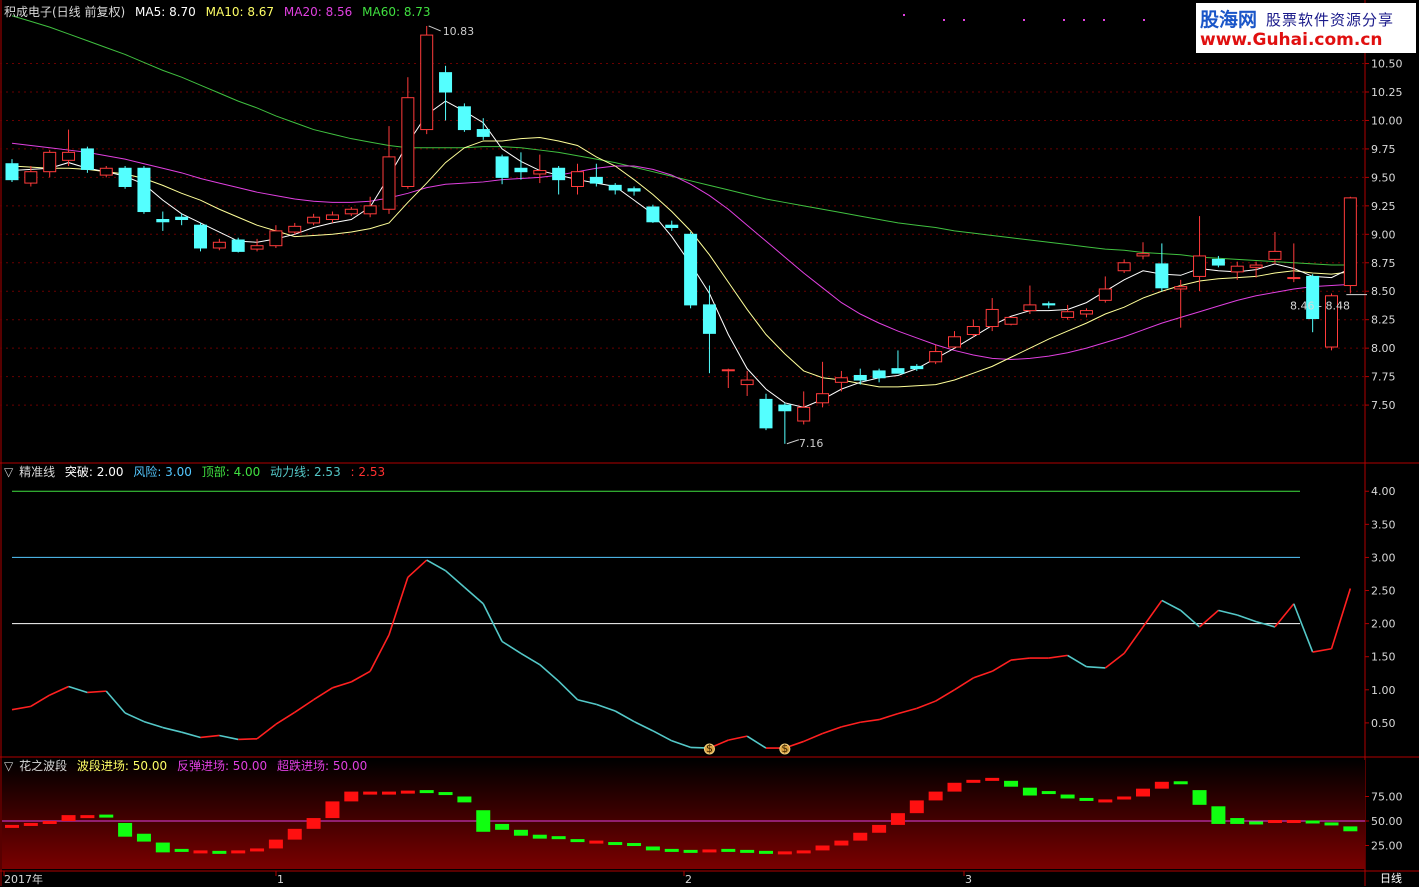 The width and height of the screenshot is (1419, 887). Describe the element at coordinates (1383, 177) in the screenshot. I see `price-tick-label: 9.50` at that location.